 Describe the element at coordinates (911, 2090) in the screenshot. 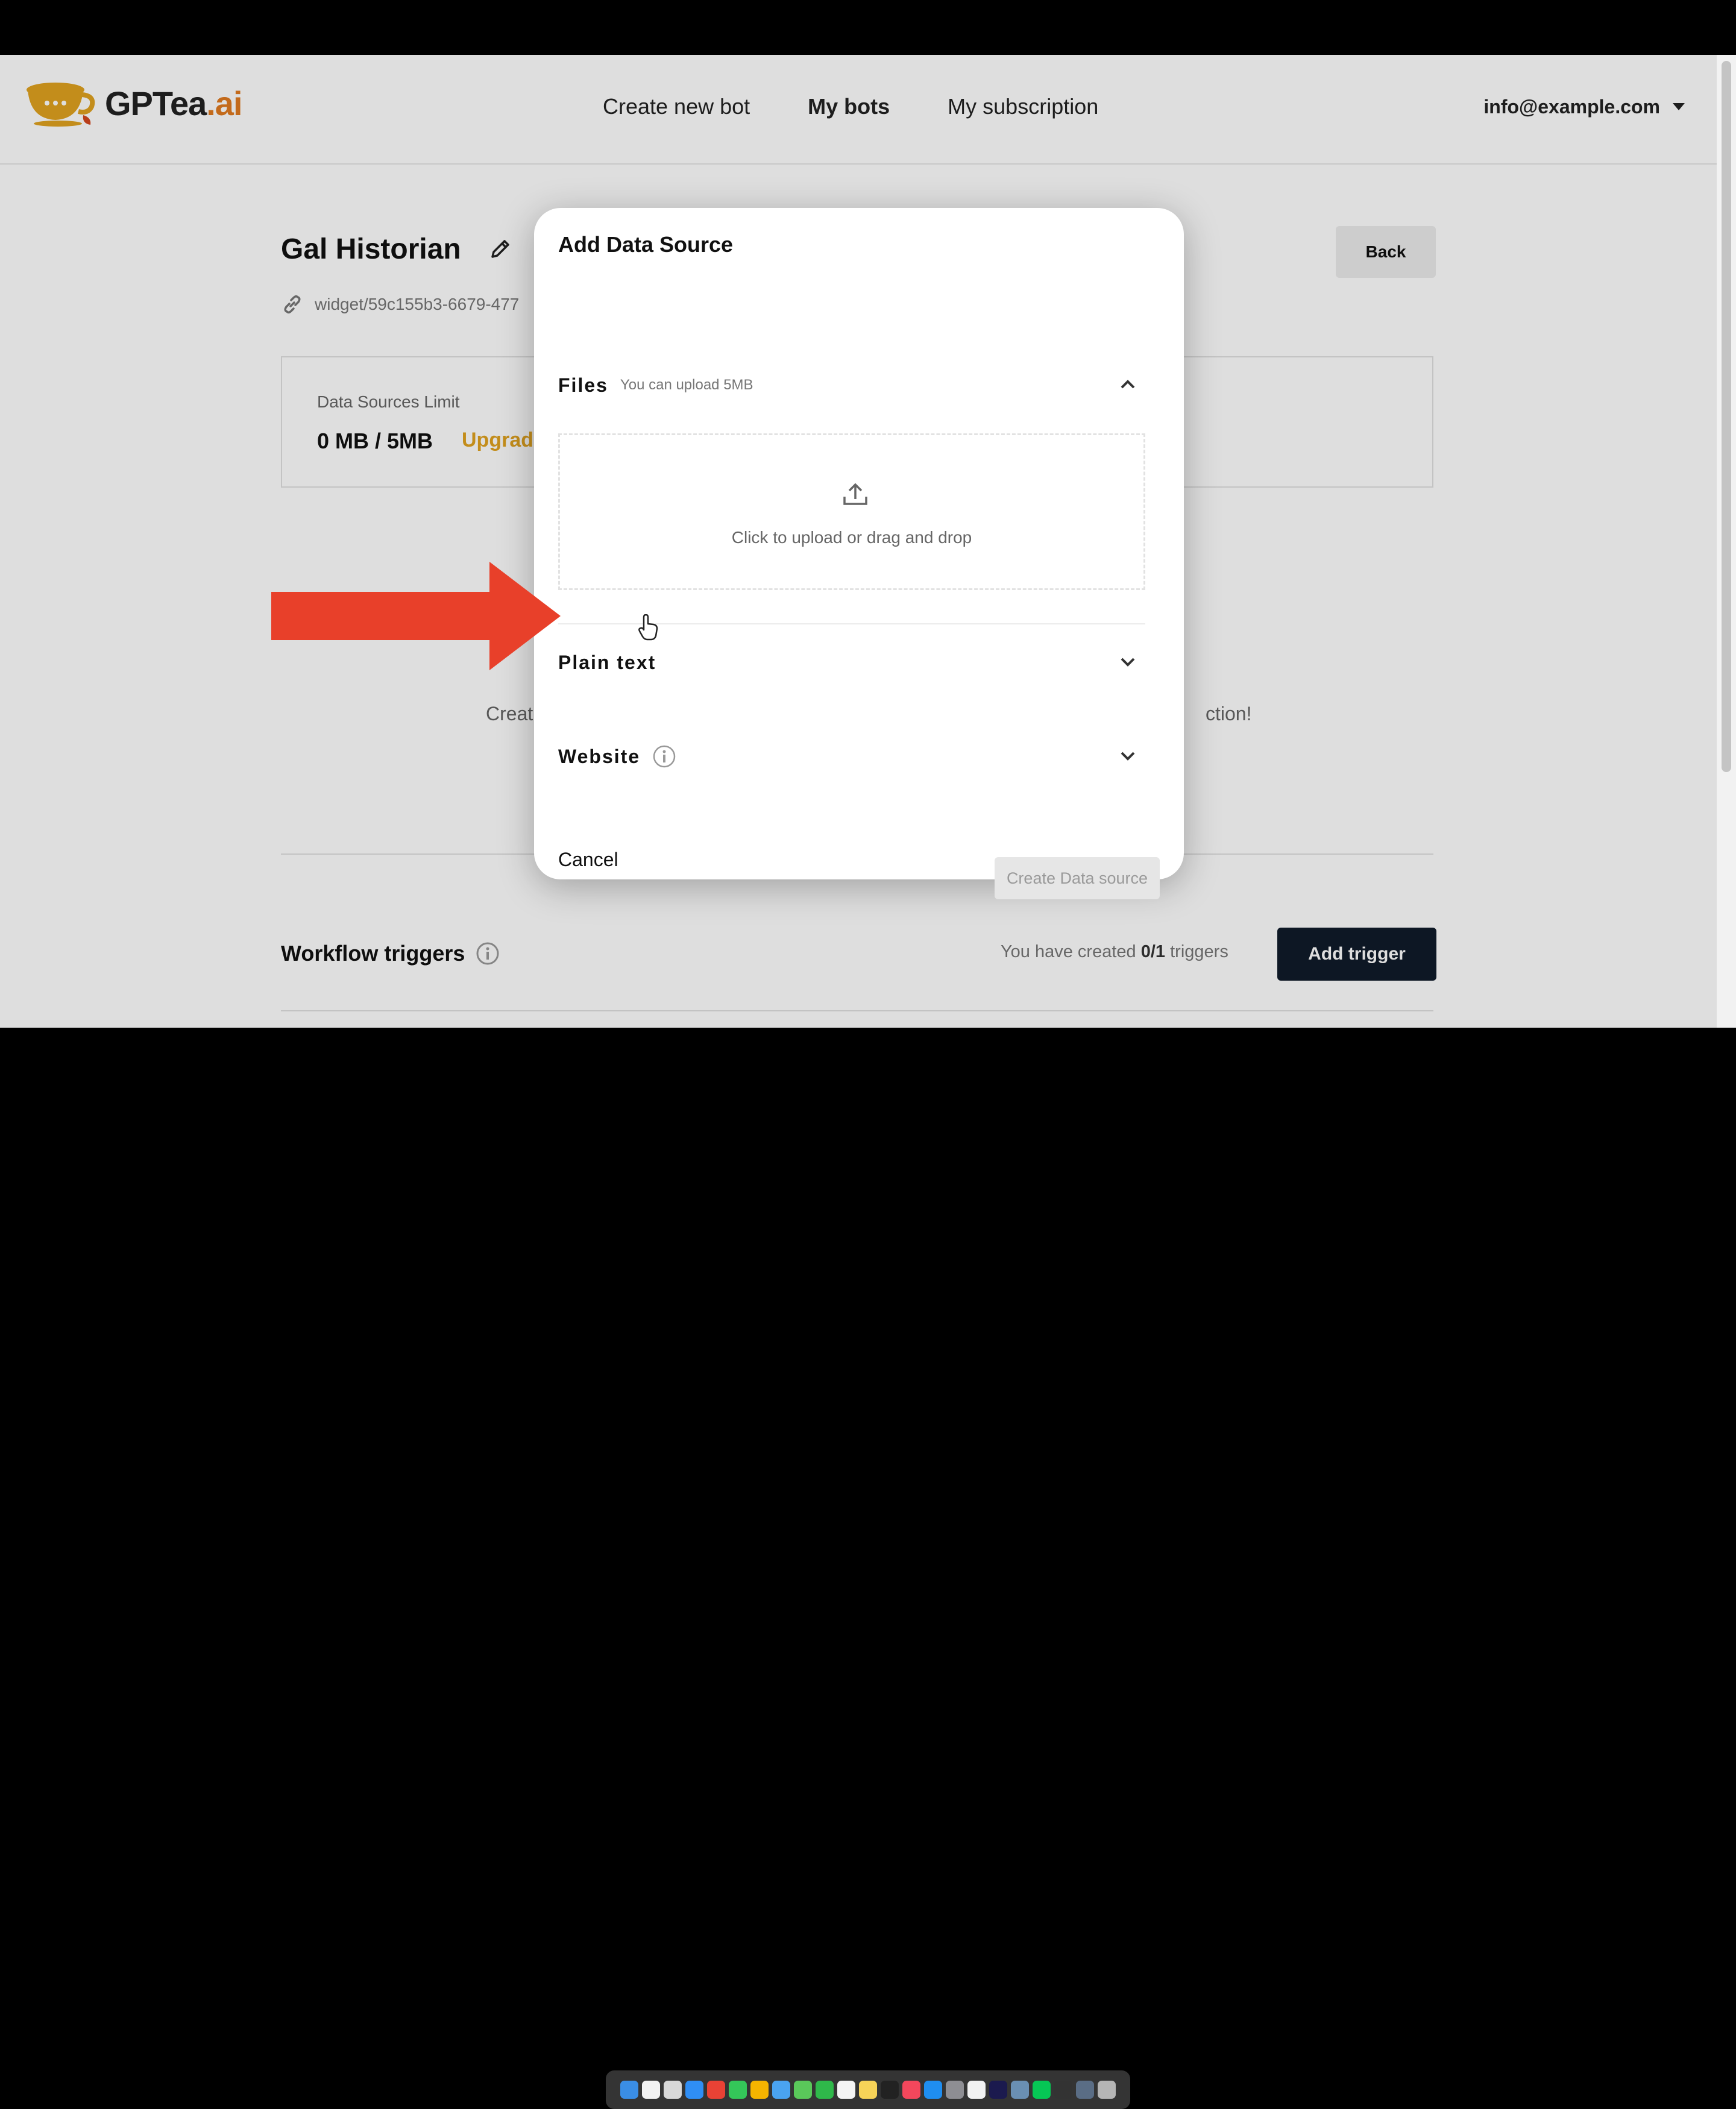

I see `music-icon` at that location.